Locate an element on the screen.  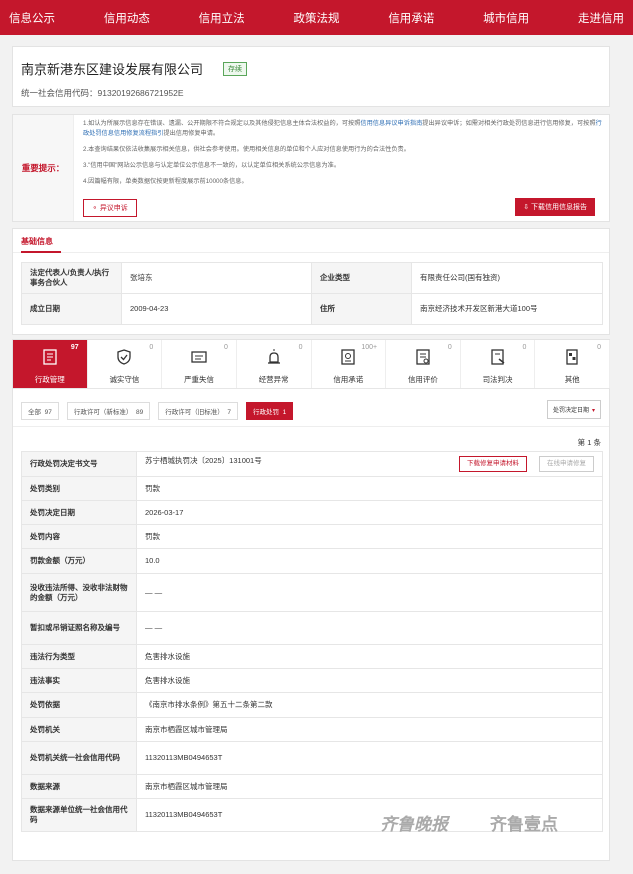
shield-check-icon is located at coordinates (124, 357).